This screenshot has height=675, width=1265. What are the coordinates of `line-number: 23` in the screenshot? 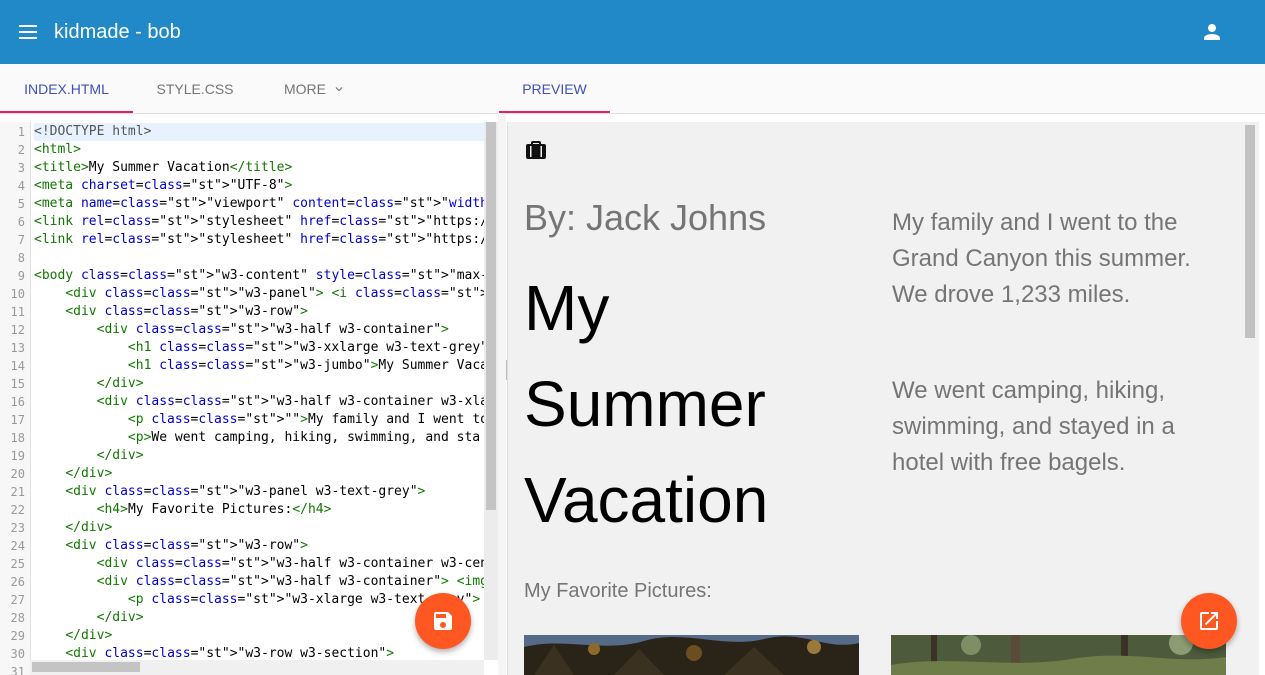 It's located at (17, 528).